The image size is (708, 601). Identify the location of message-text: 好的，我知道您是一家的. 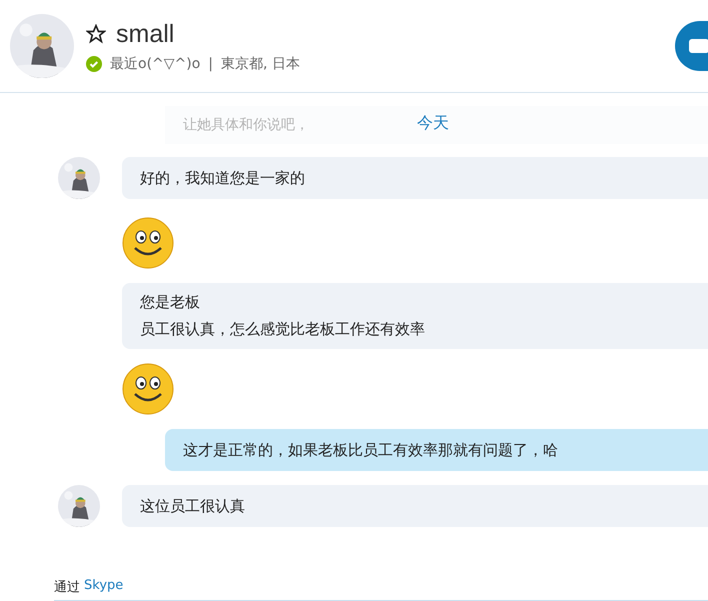
(223, 178).